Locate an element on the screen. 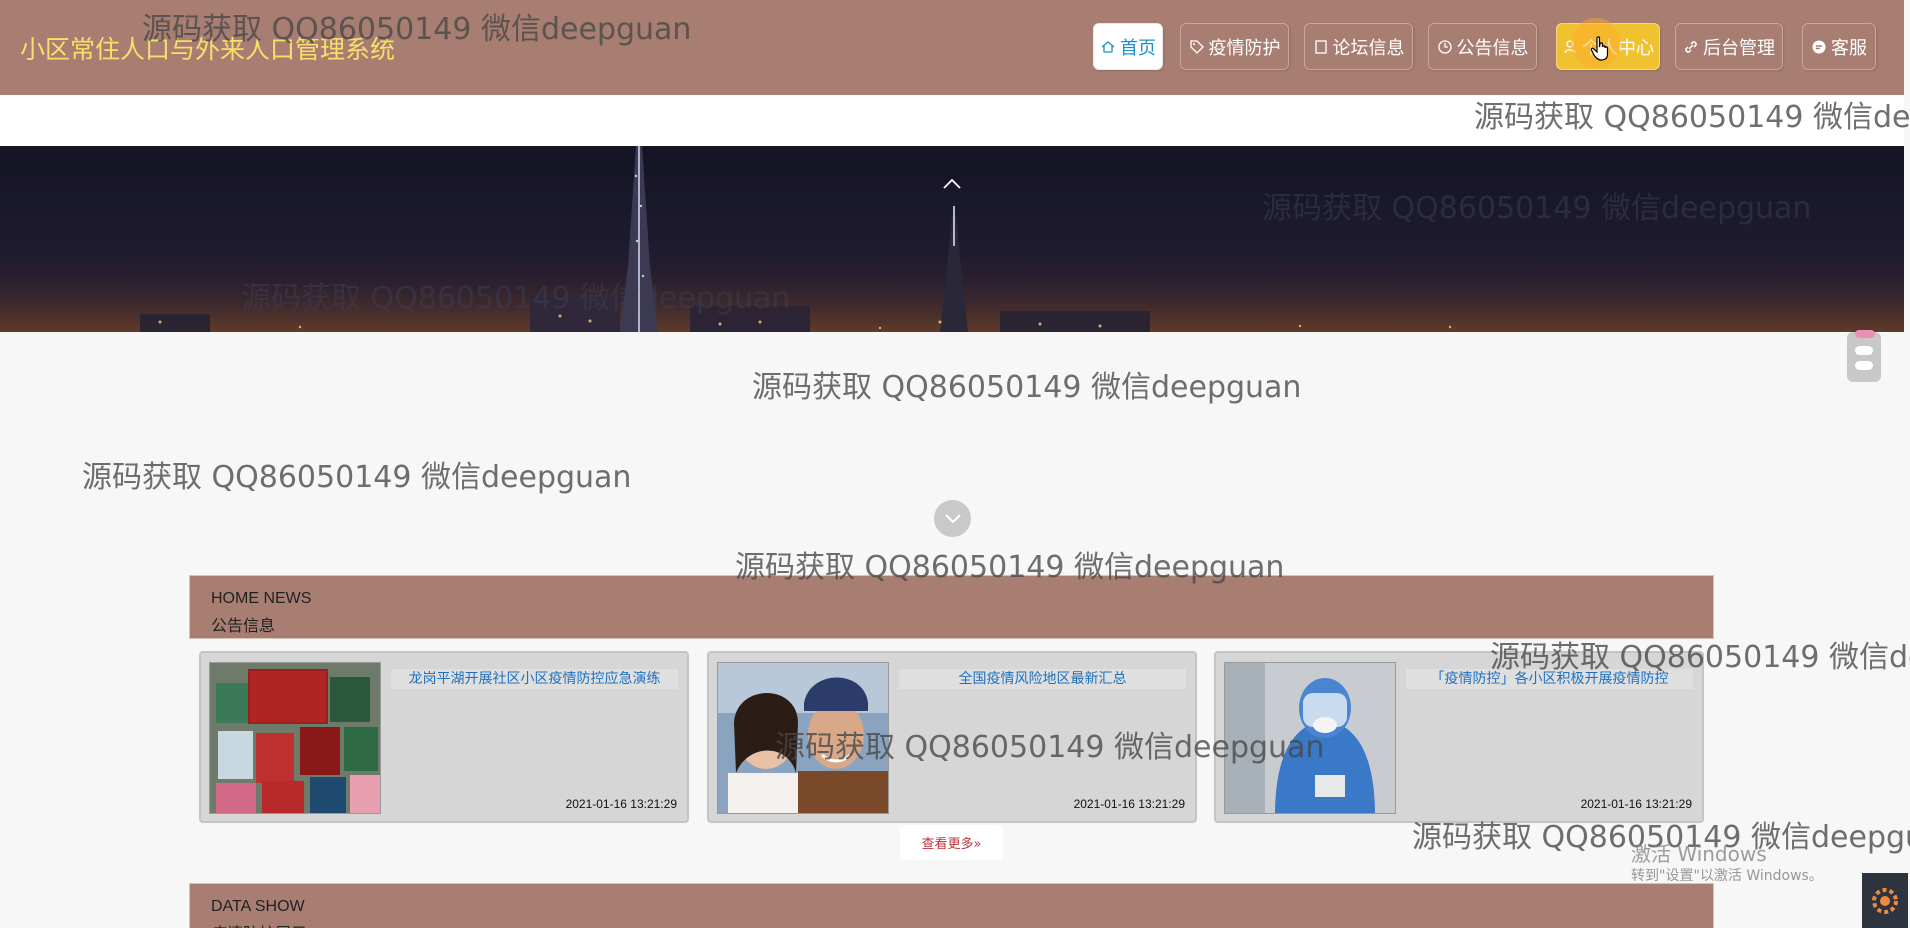 The image size is (1910, 928). hand-cursor-icon is located at coordinates (1599, 48).